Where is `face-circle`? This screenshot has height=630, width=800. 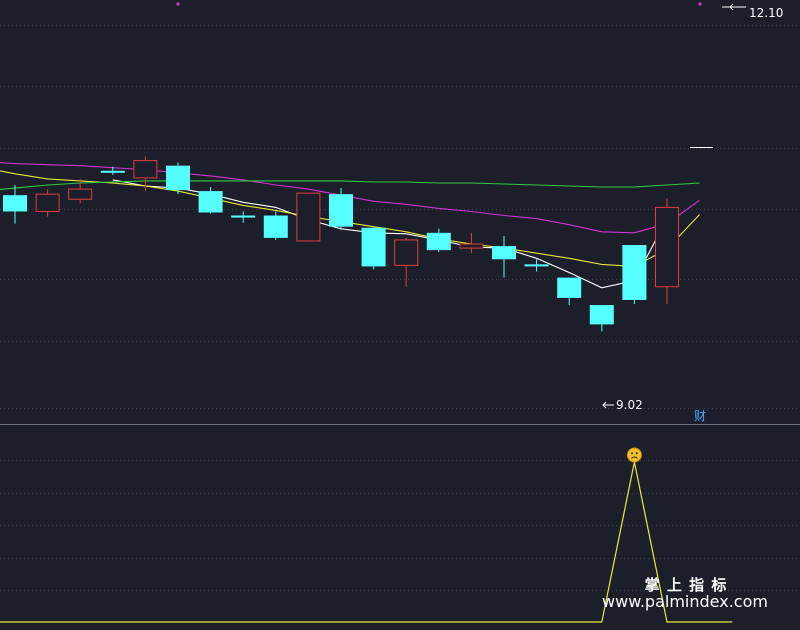 face-circle is located at coordinates (634, 455).